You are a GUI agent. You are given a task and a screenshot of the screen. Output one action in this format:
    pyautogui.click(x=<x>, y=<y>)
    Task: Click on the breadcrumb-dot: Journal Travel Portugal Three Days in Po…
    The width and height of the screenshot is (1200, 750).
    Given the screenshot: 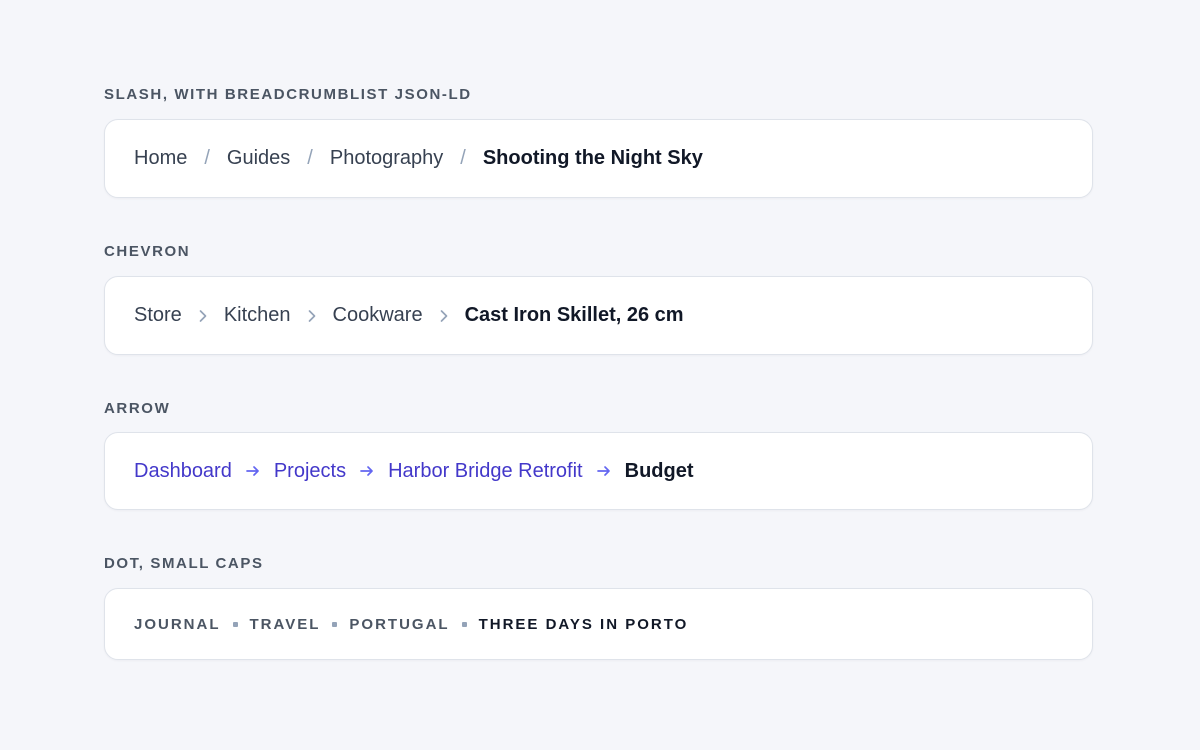 What is the action you would take?
    pyautogui.click(x=598, y=624)
    